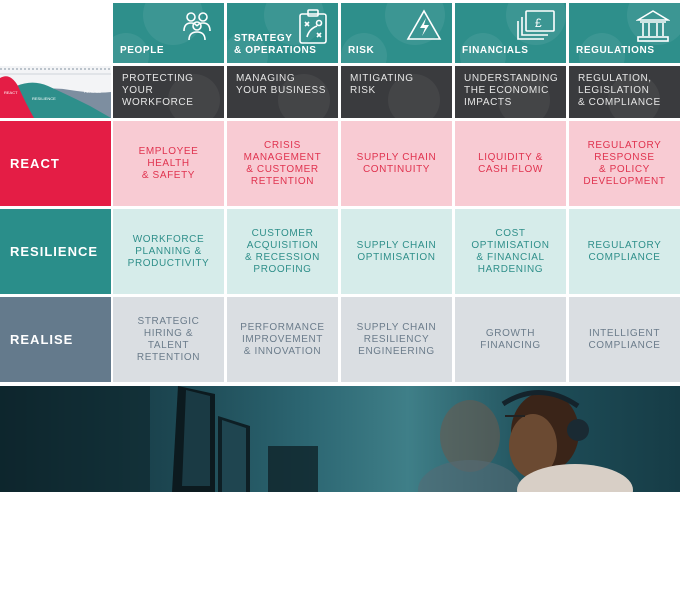  I want to click on column-subheader-risk: Mitigating risk, so click(396, 92).